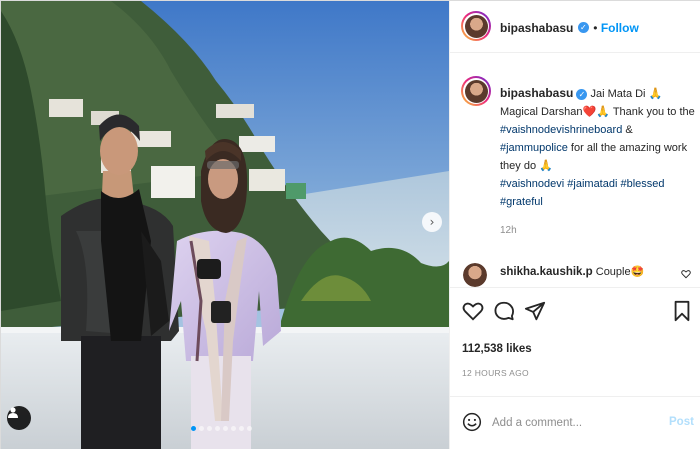 Image resolution: width=700 pixels, height=449 pixels. I want to click on comment-input, so click(572, 423).